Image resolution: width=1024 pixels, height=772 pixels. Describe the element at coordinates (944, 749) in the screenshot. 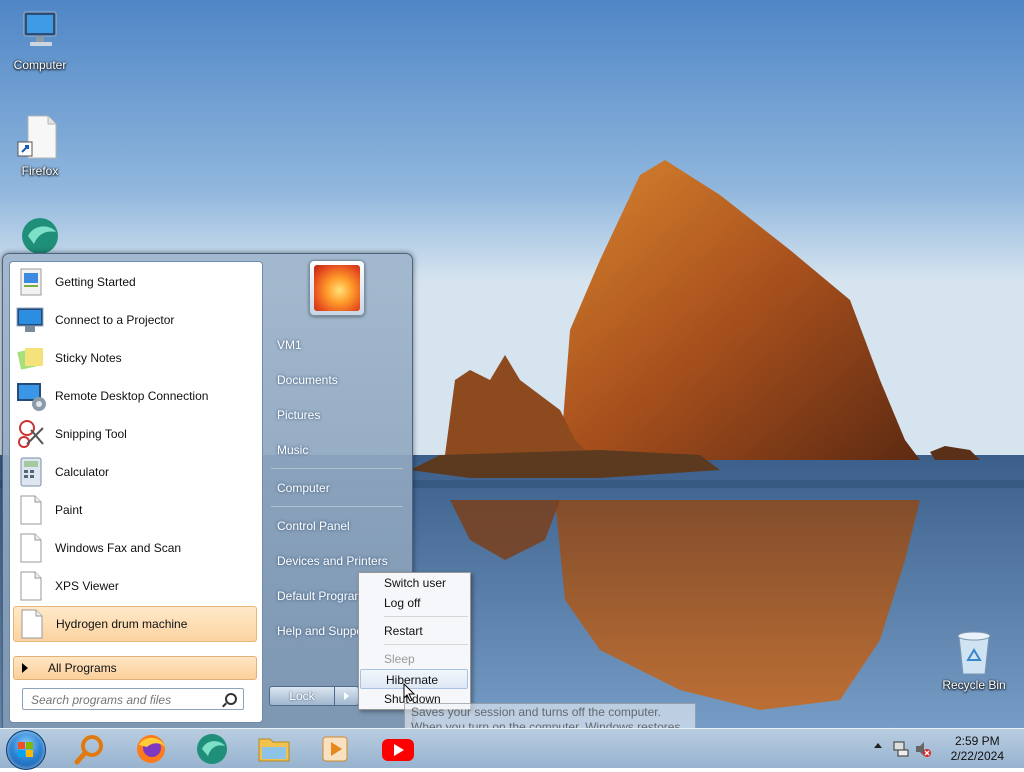

I see `system-tray: 2:59 PM 2/22/2024` at that location.